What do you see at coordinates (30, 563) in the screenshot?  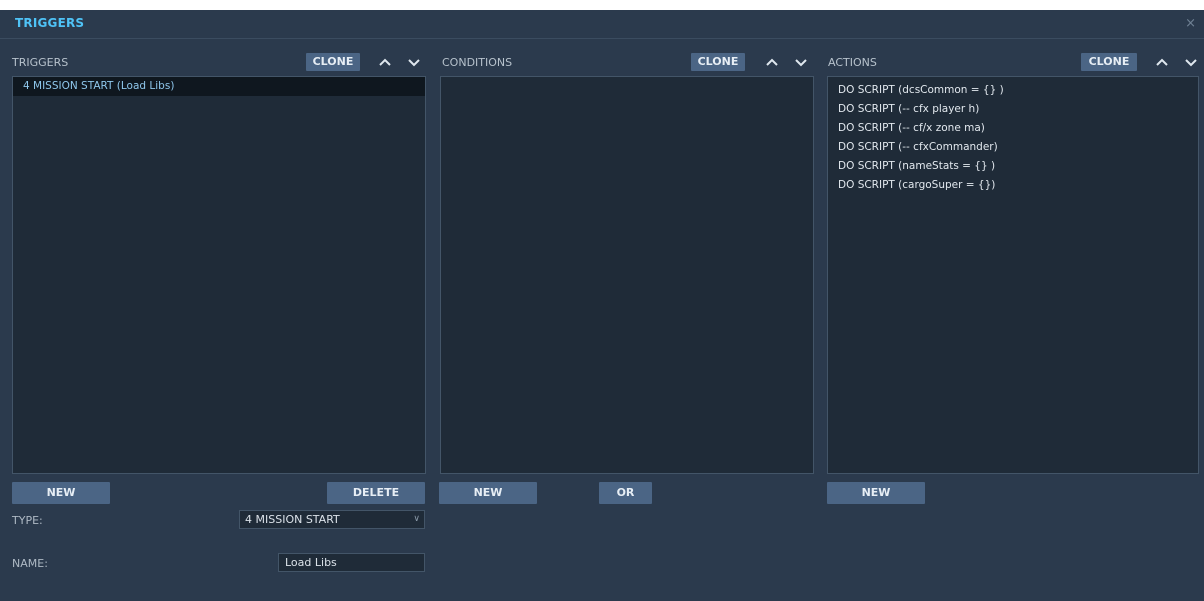 I see `name-label: NAME:` at bounding box center [30, 563].